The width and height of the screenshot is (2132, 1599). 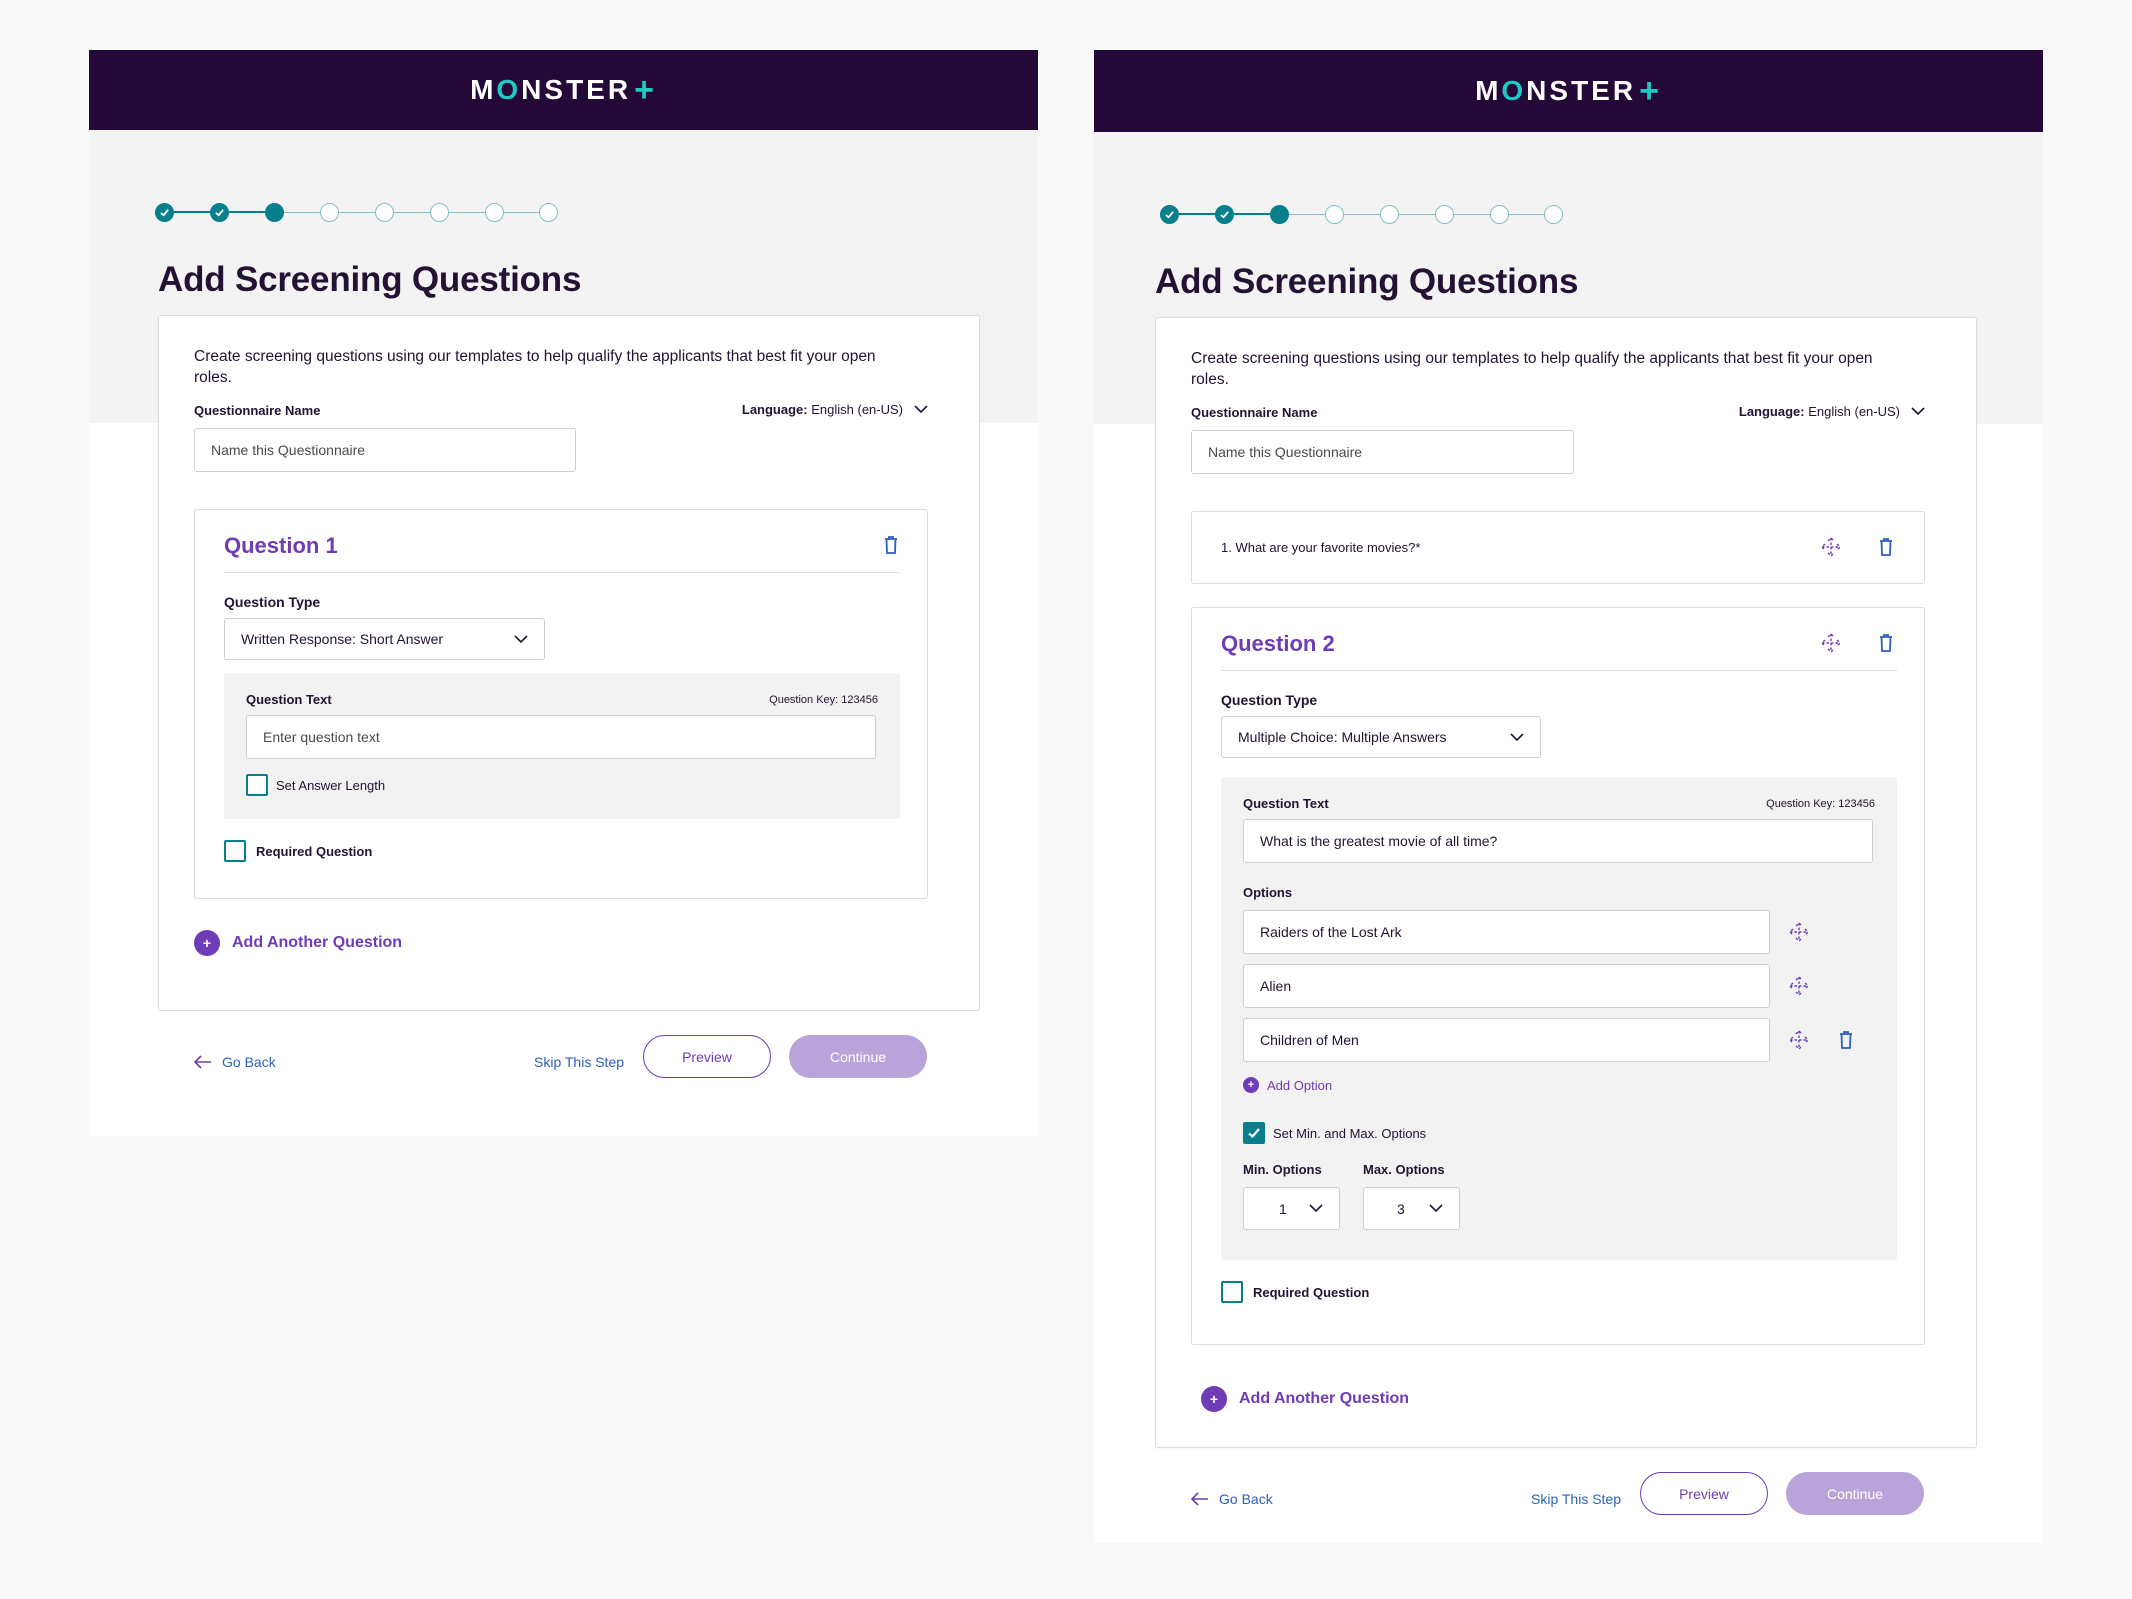 What do you see at coordinates (1506, 932) in the screenshot?
I see `option-input-1: Raiders of the Lost Ark` at bounding box center [1506, 932].